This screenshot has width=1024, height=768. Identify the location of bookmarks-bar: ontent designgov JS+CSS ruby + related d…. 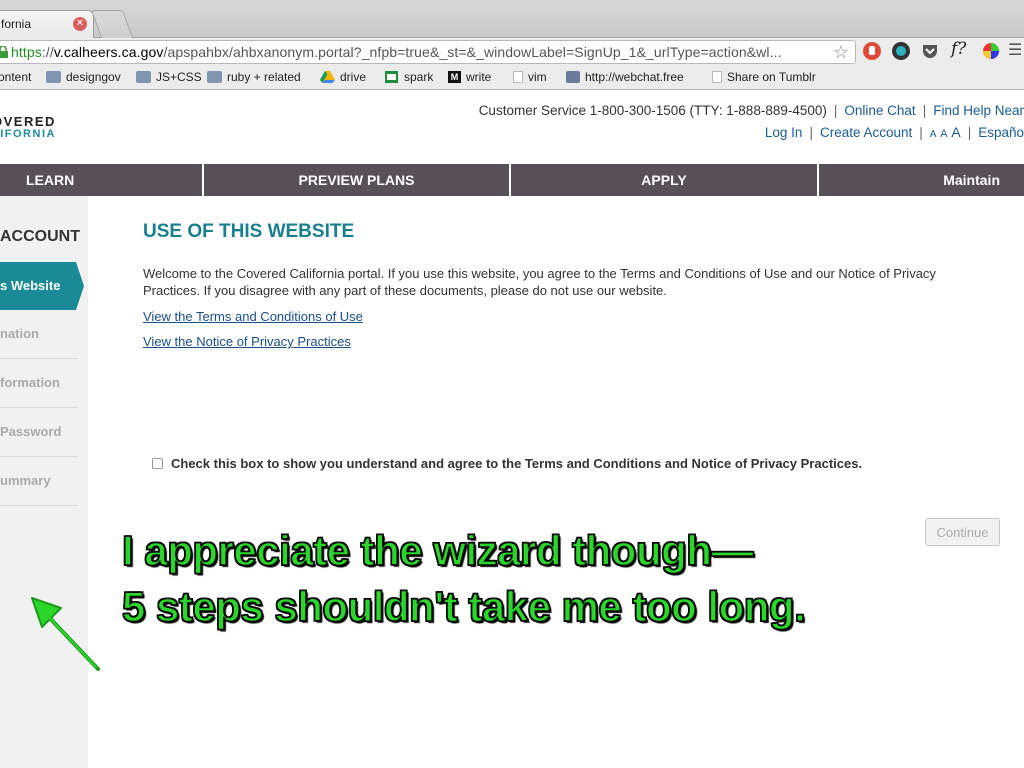
(512, 78).